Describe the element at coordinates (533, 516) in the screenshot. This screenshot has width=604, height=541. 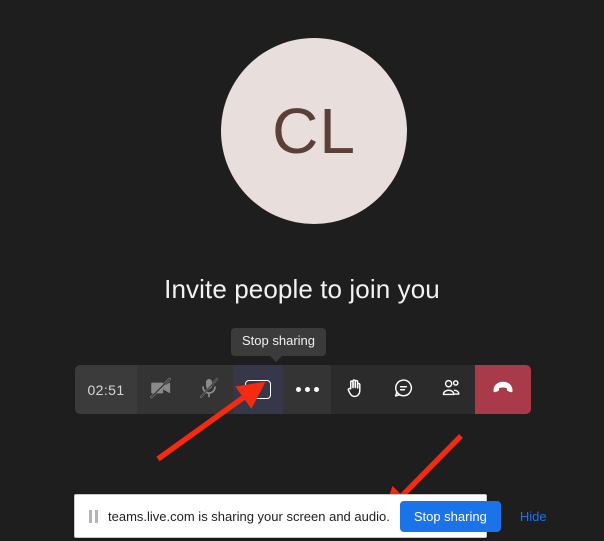
I see `hide-notification-button: Hide` at that location.